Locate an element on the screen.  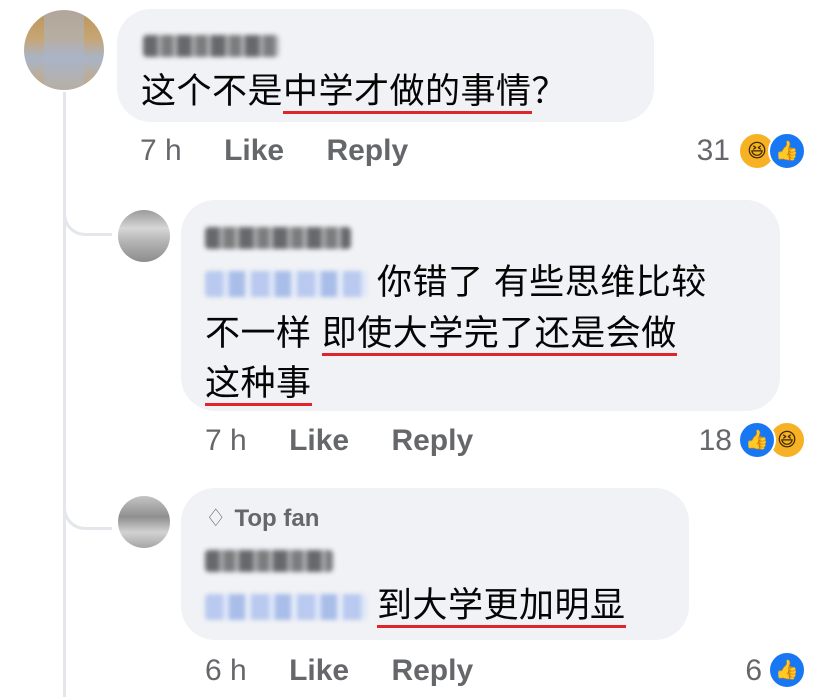
reaction-count: 18 is located at coordinates (706, 441).